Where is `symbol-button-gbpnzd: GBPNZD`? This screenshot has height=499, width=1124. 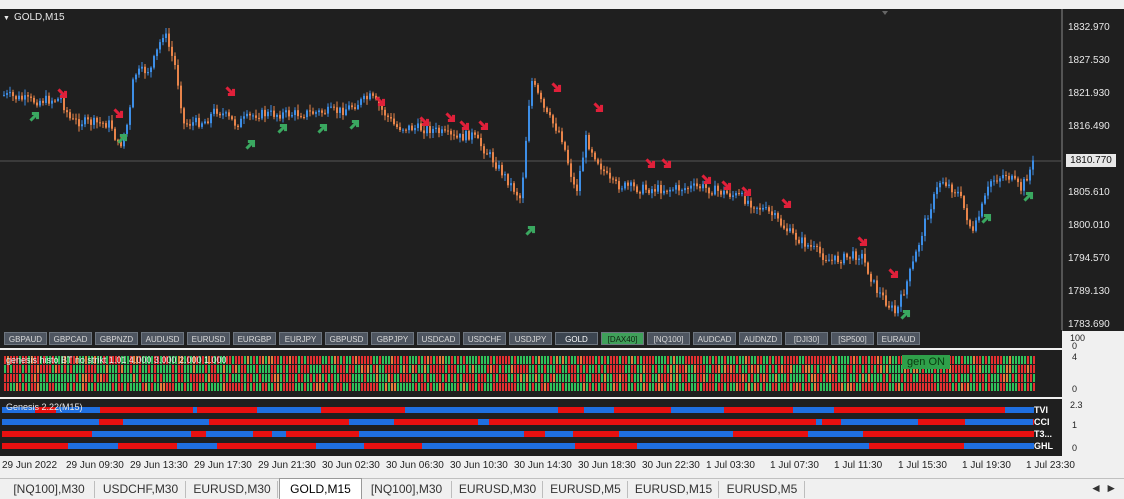
symbol-button-gbpnzd: GBPNZD is located at coordinates (116, 338).